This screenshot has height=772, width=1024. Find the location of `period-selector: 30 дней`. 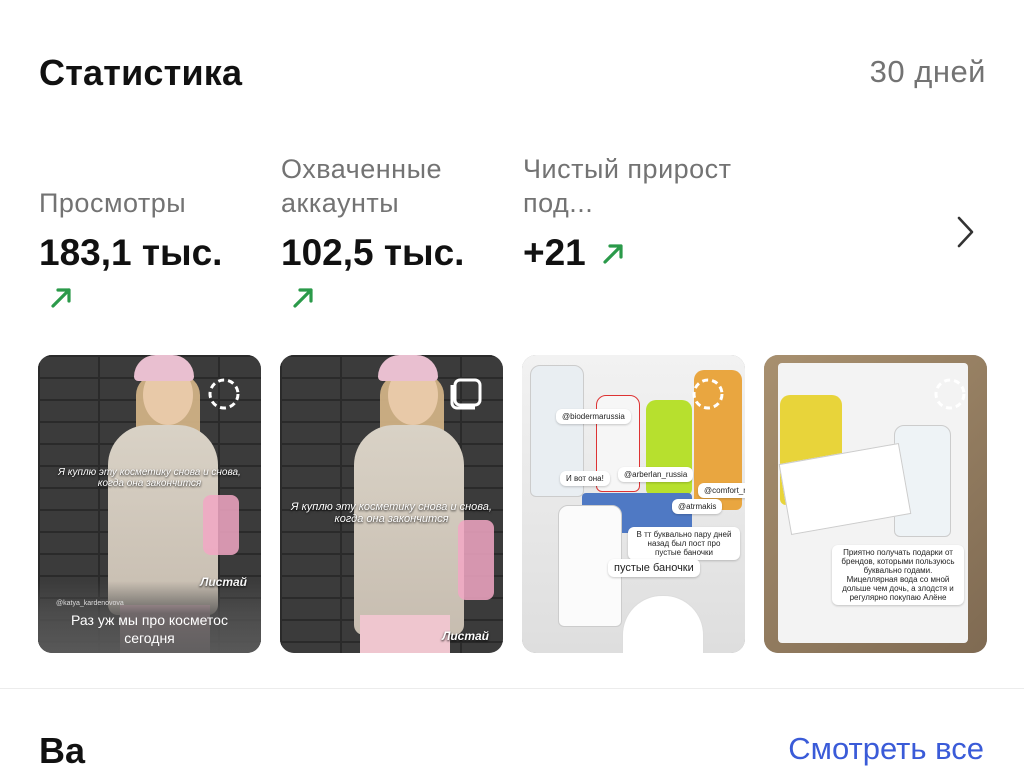

period-selector: 30 дней is located at coordinates (928, 72).